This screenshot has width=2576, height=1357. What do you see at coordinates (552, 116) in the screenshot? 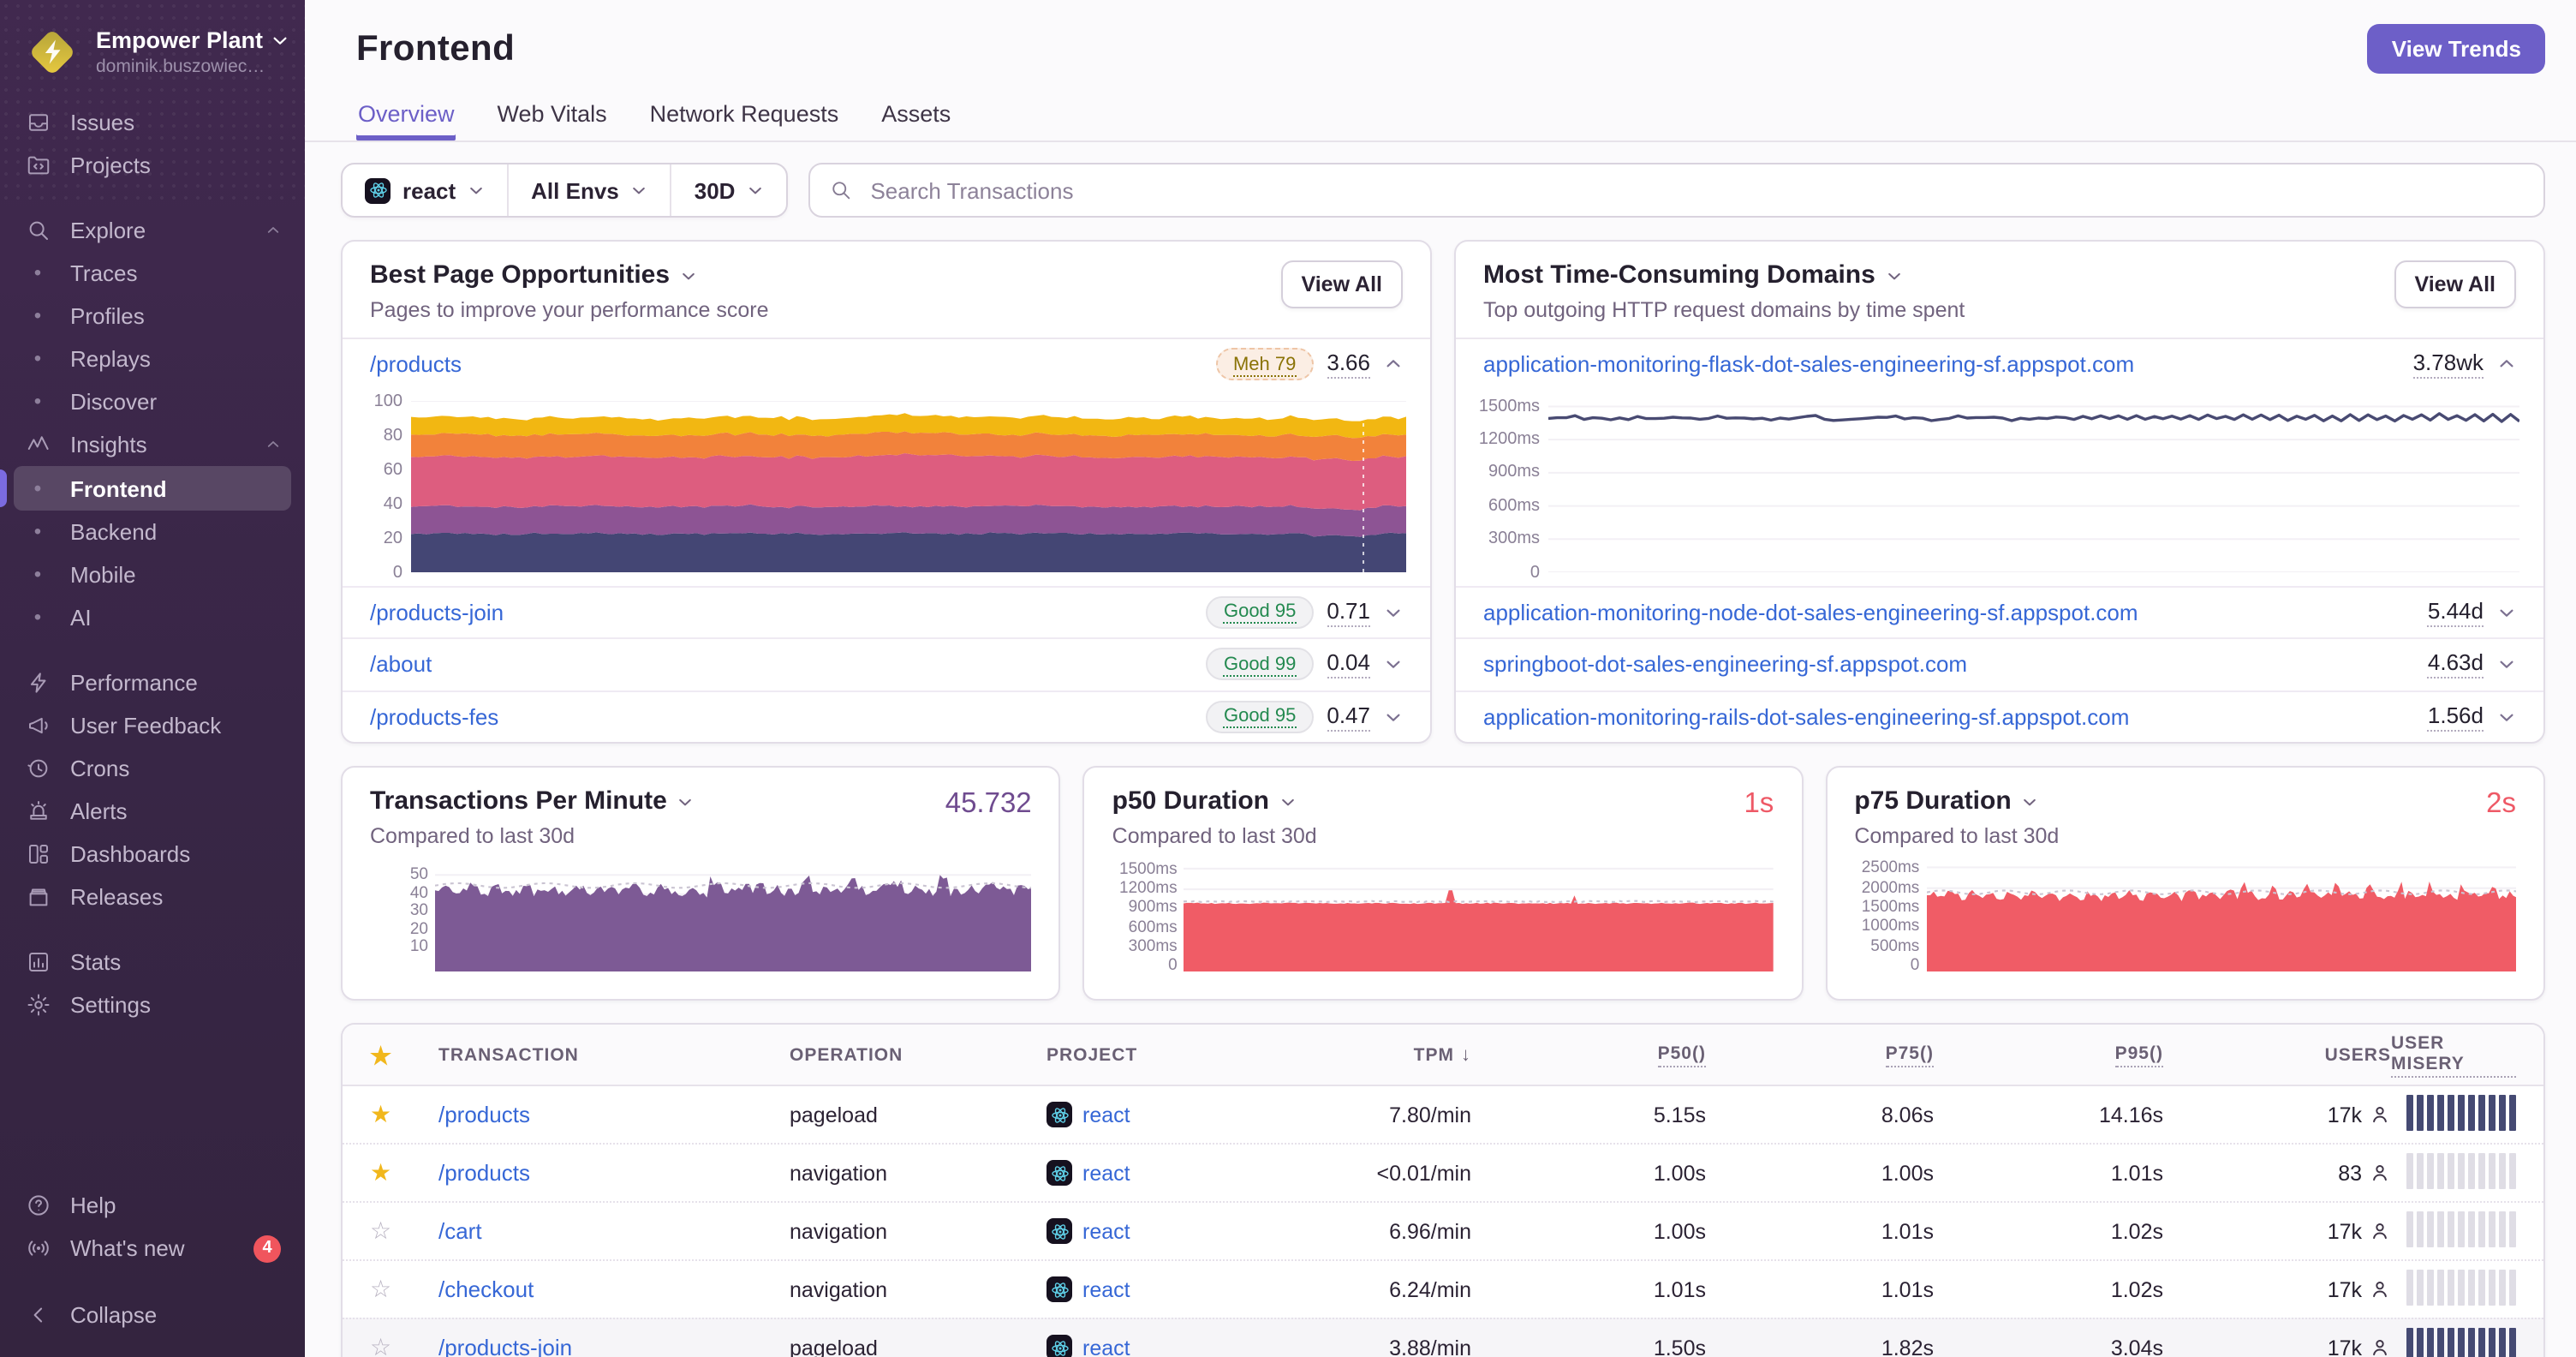
I see `tab-web-vitals: Web Vitals` at bounding box center [552, 116].